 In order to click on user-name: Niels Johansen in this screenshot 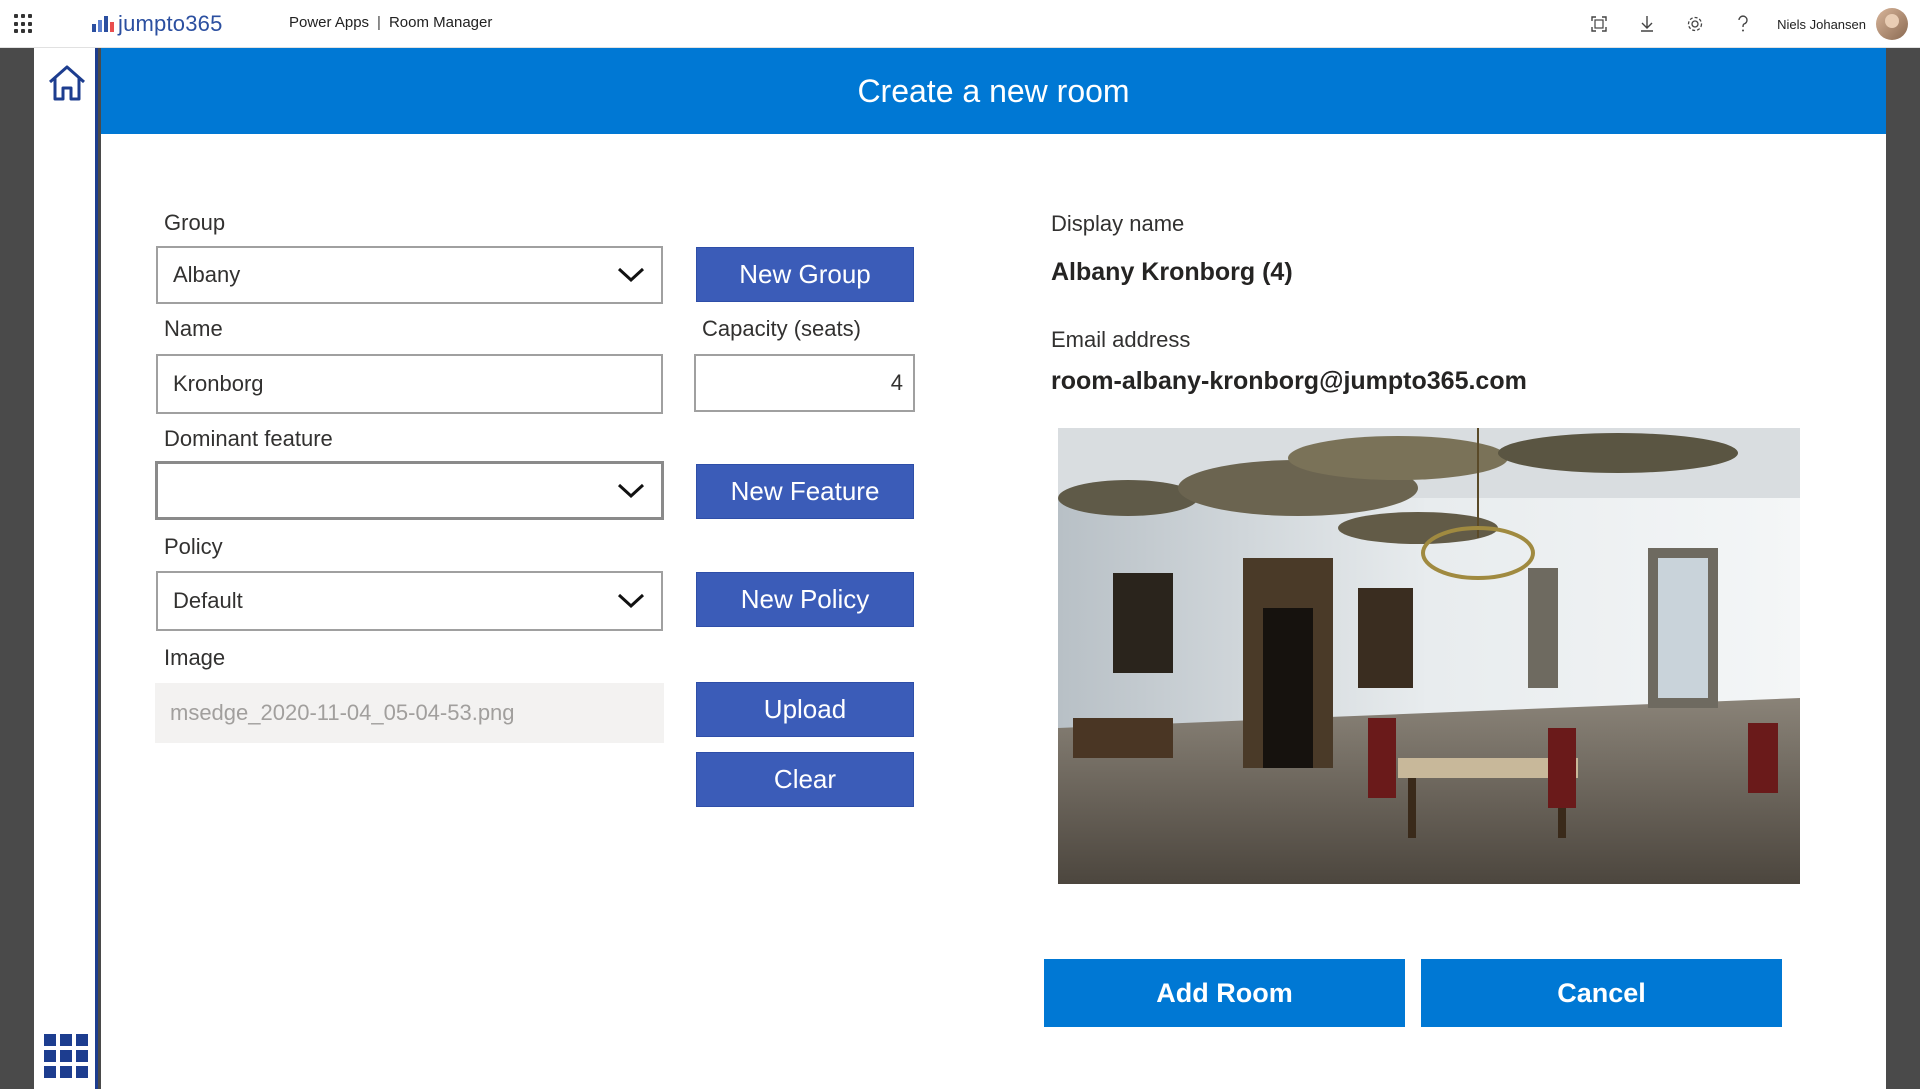, I will do `click(1821, 24)`.